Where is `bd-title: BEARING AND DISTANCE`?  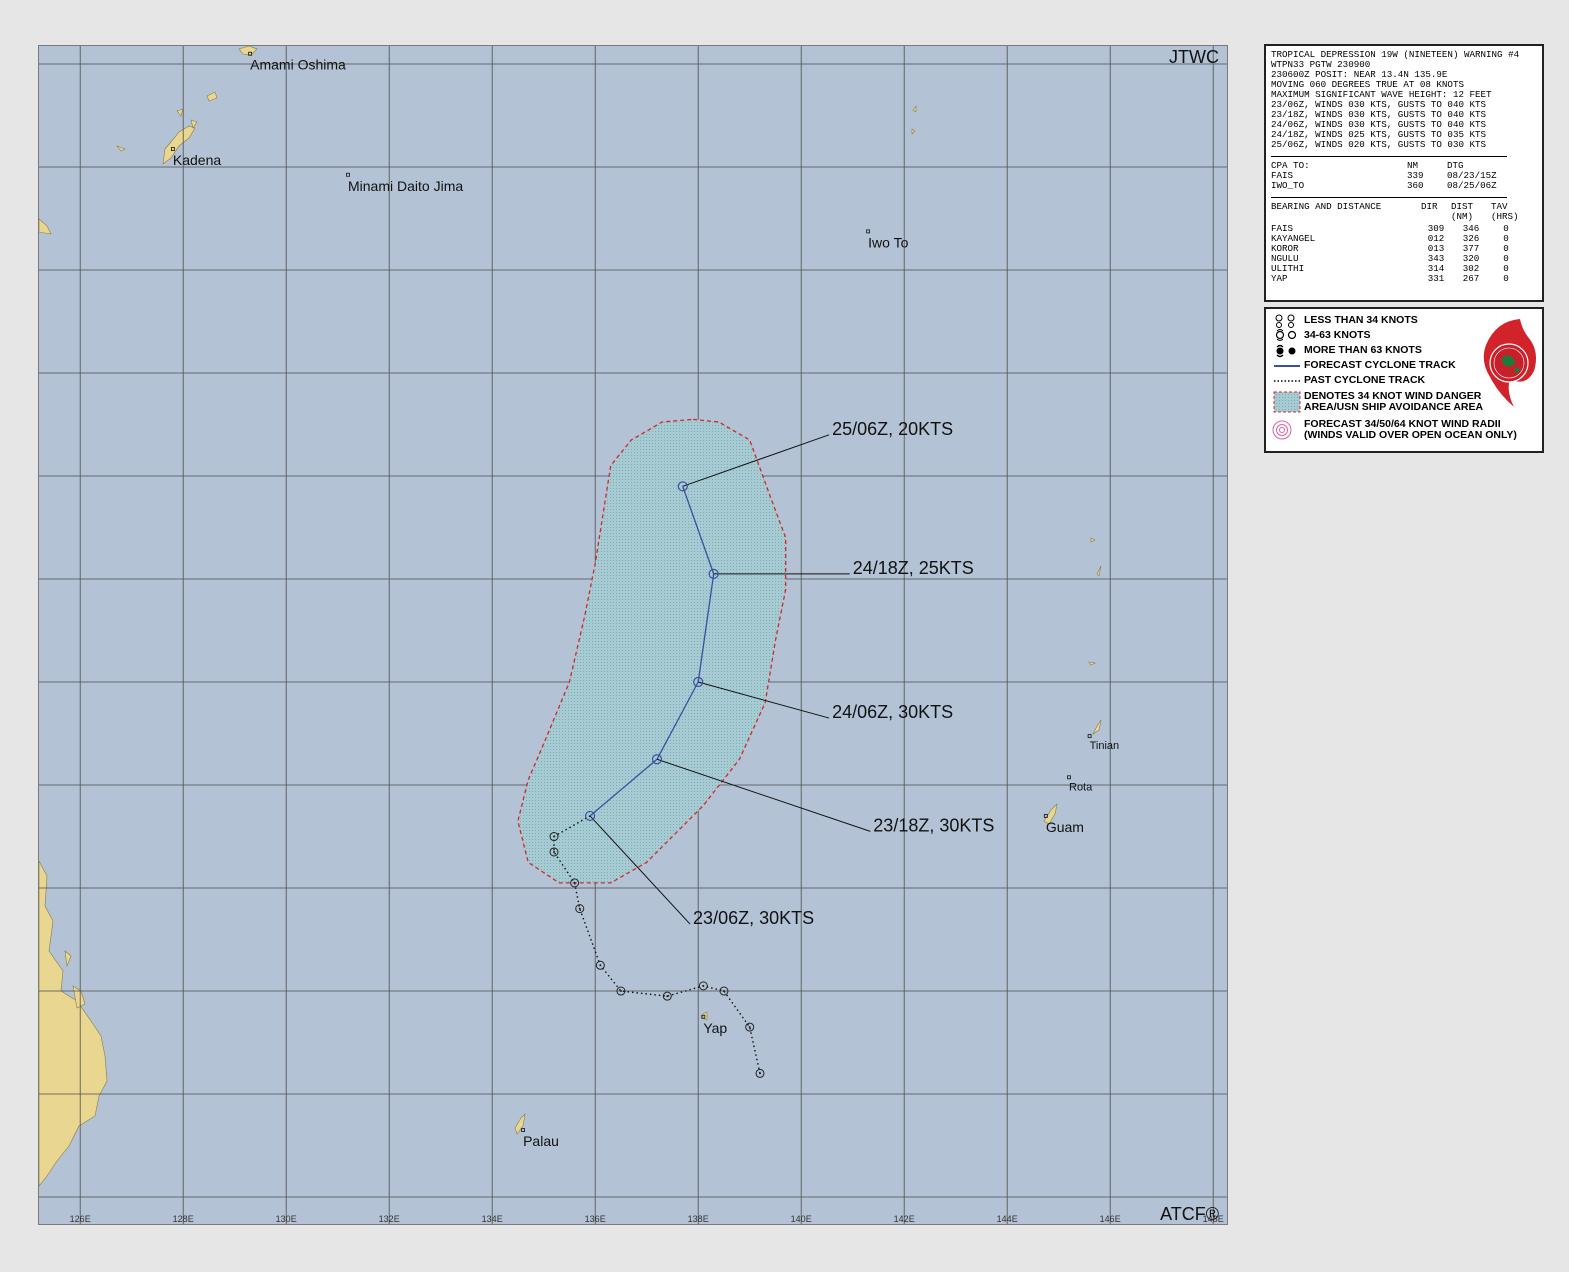
bd-title: BEARING AND DISTANCE is located at coordinates (1326, 206).